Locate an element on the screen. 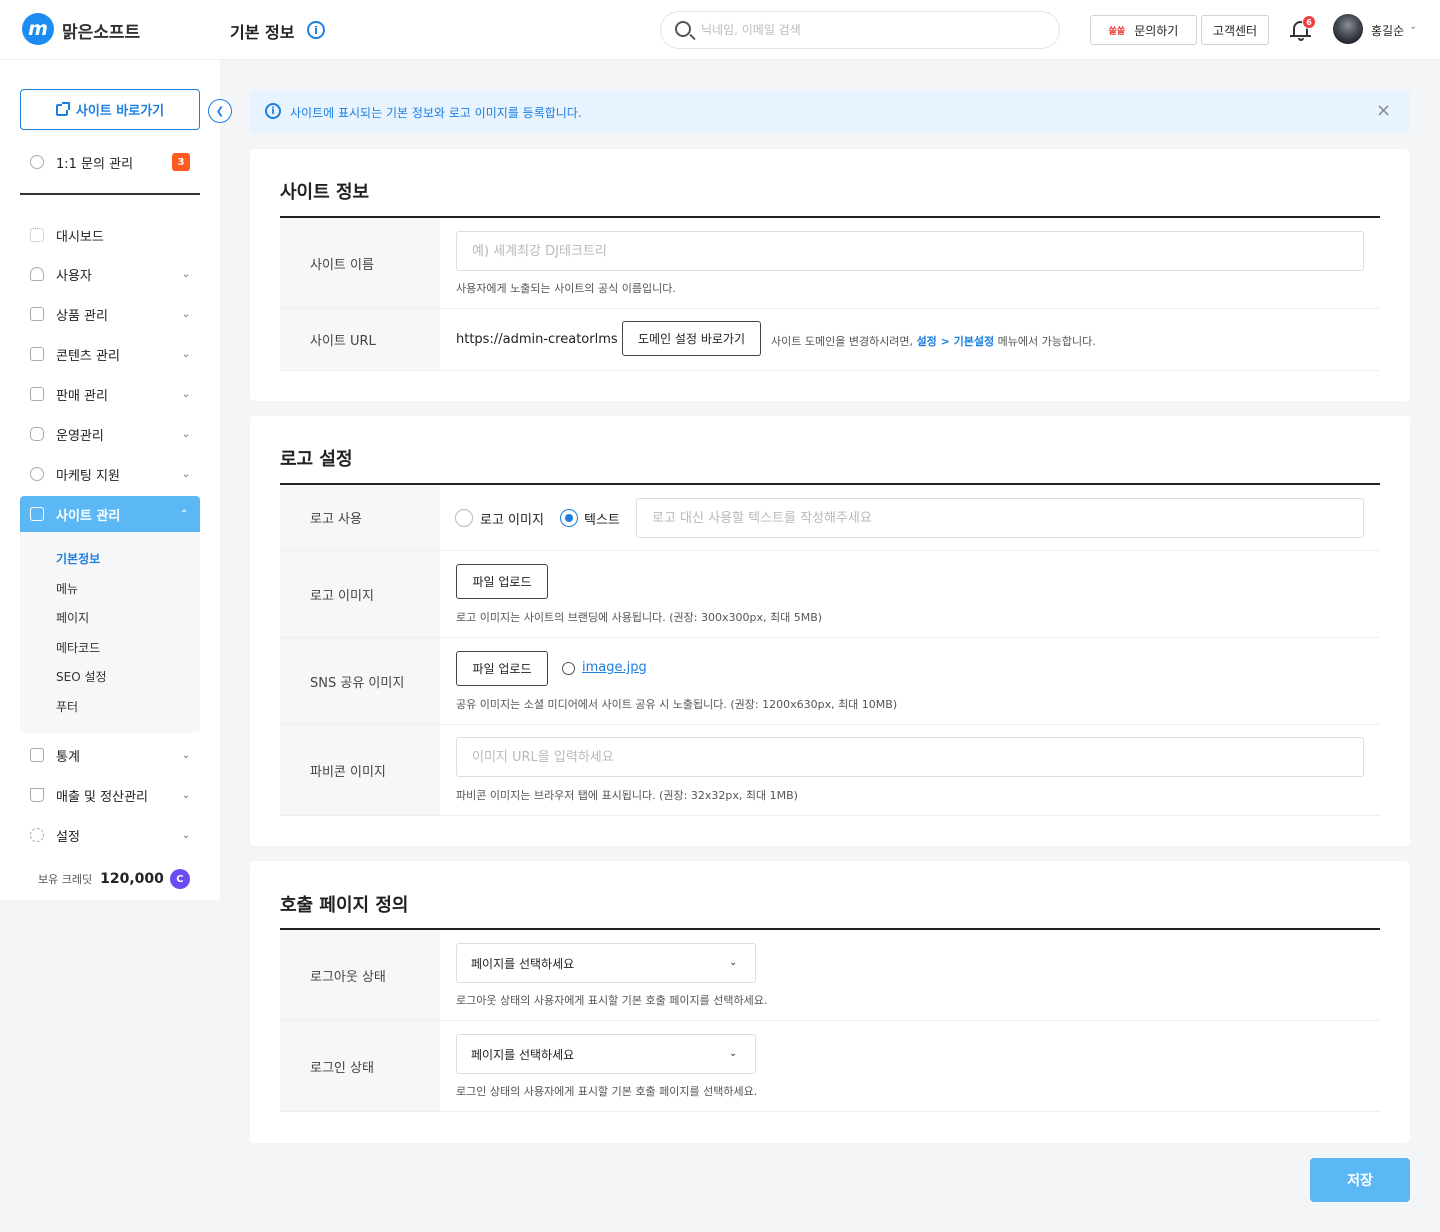 The width and height of the screenshot is (1440, 1232). favicon-url-input is located at coordinates (910, 757).